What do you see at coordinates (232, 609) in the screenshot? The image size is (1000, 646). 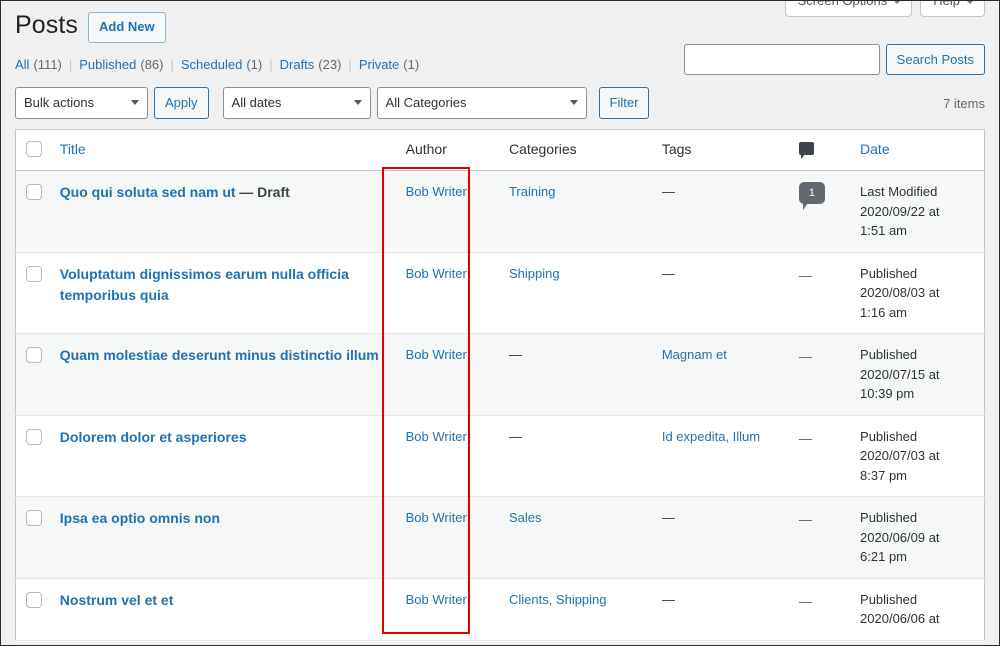 I see `cell-title: Nostrum vel et et` at bounding box center [232, 609].